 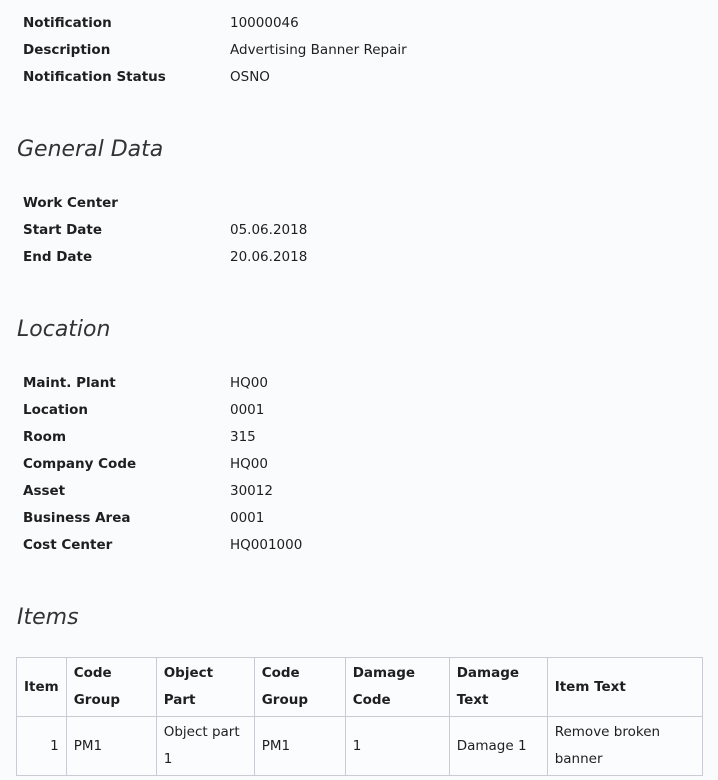 What do you see at coordinates (247, 517) in the screenshot?
I see `business-area-value: 0001` at bounding box center [247, 517].